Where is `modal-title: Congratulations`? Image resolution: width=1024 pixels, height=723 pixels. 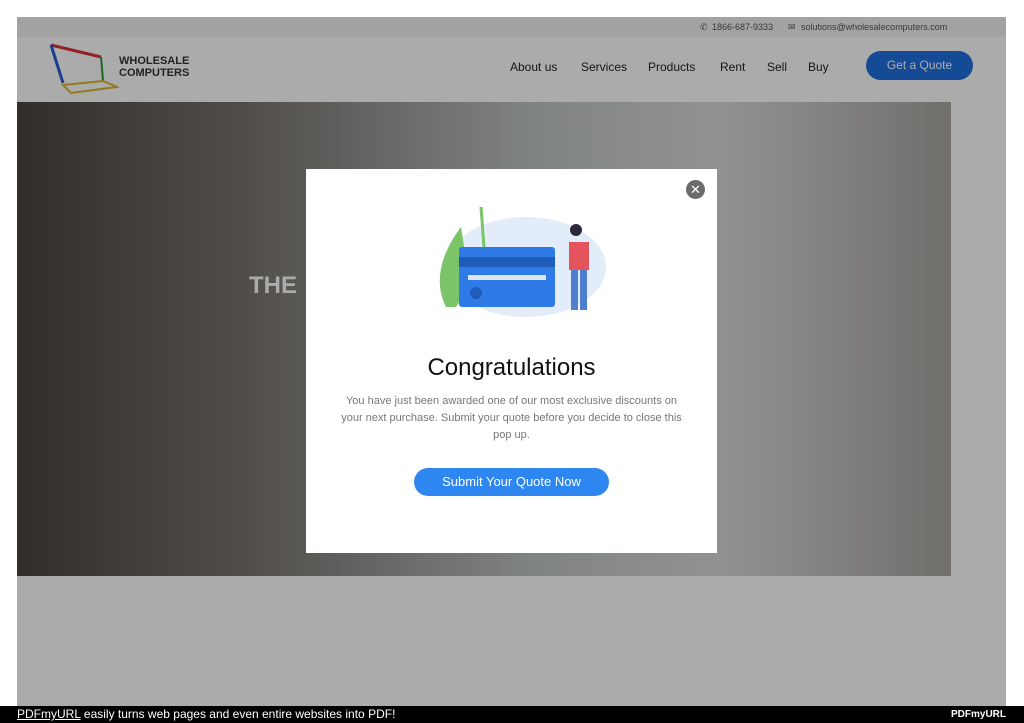 modal-title: Congratulations is located at coordinates (511, 367).